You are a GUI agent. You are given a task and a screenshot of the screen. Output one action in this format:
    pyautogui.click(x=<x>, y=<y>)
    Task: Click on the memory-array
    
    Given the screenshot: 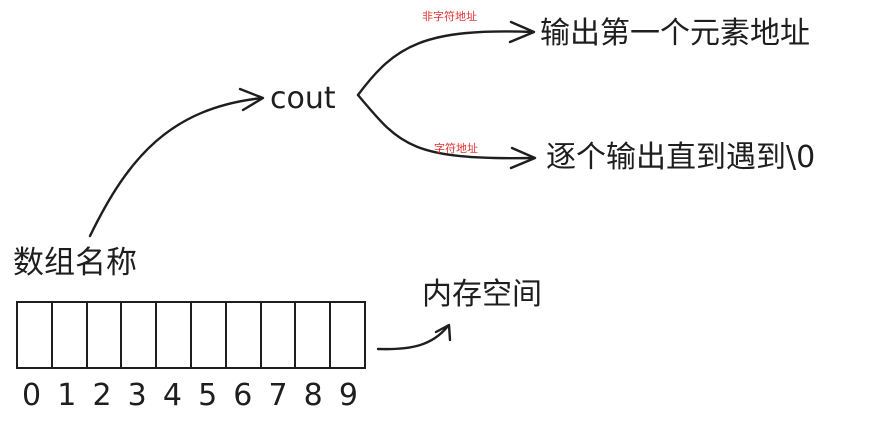 What is the action you would take?
    pyautogui.click(x=191, y=335)
    